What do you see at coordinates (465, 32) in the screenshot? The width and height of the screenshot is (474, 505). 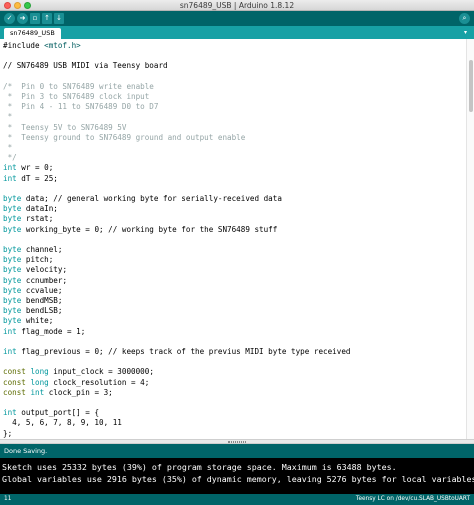 I see `tab-menu-chevron-down-icon: ▾` at bounding box center [465, 32].